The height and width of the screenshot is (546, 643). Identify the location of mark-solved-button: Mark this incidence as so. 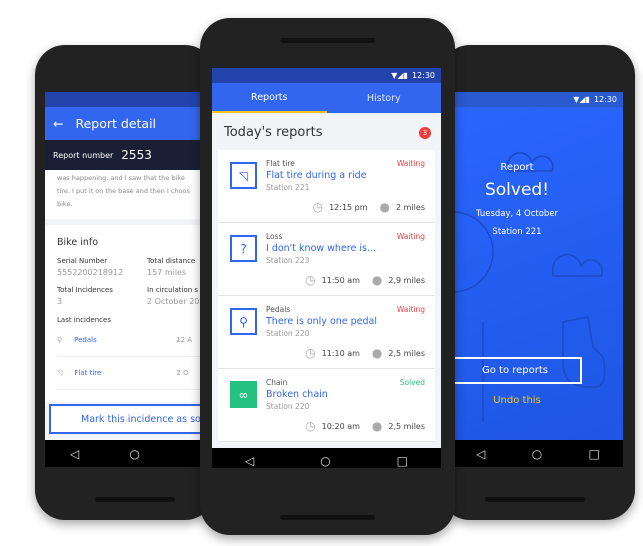
(132, 419).